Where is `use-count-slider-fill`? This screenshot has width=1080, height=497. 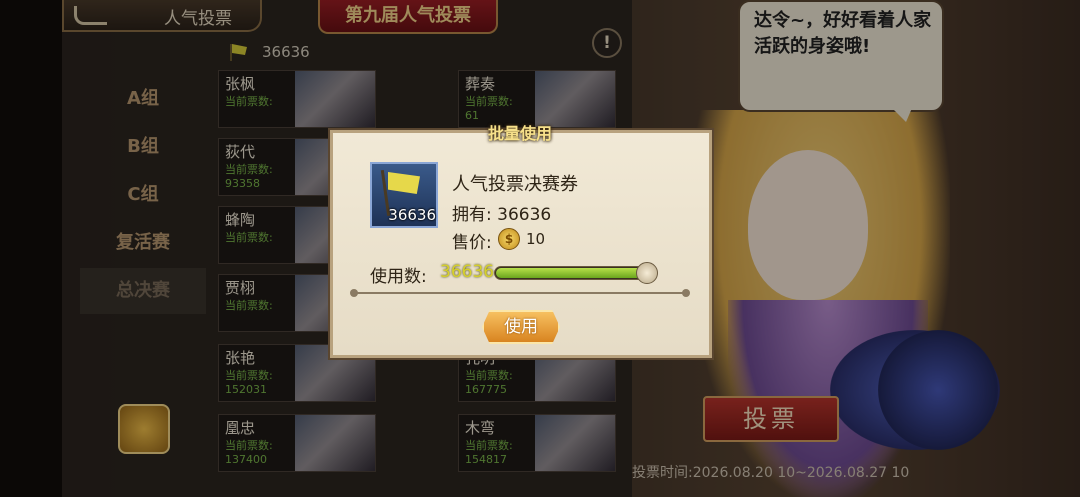
use-count-slider-fill is located at coordinates (573, 273).